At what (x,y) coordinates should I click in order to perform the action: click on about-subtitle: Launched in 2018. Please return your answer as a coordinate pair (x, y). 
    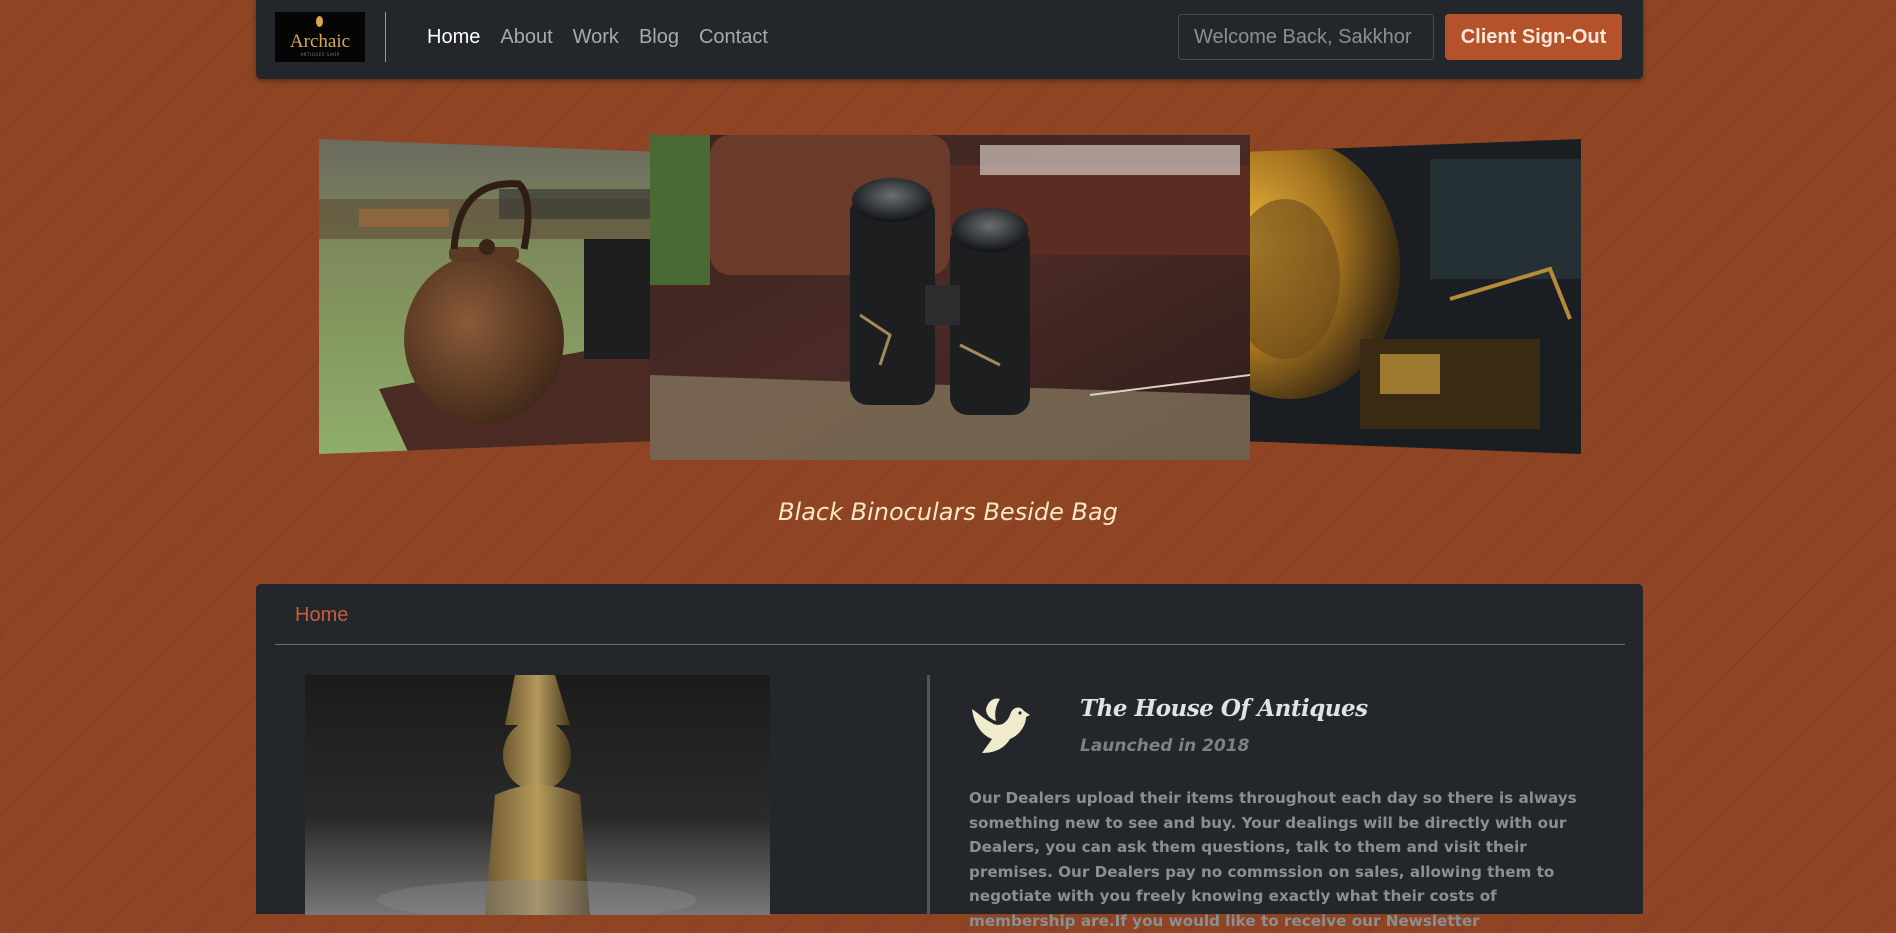
    Looking at the image, I should click on (1165, 746).